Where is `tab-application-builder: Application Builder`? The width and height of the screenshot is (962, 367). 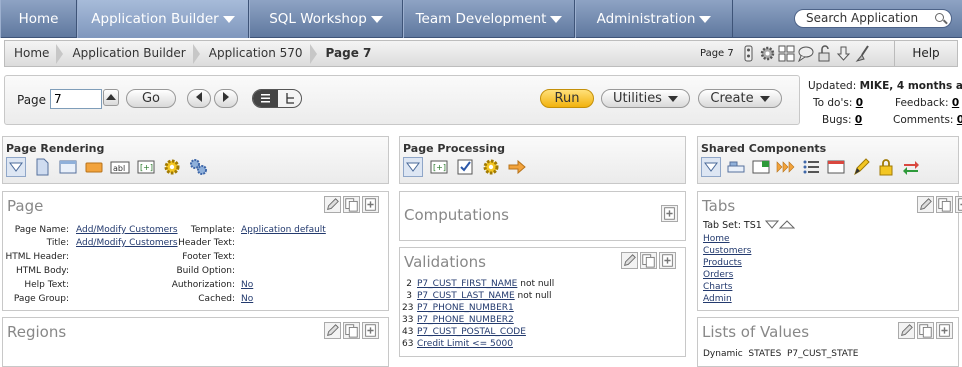 tab-application-builder: Application Builder is located at coordinates (163, 19).